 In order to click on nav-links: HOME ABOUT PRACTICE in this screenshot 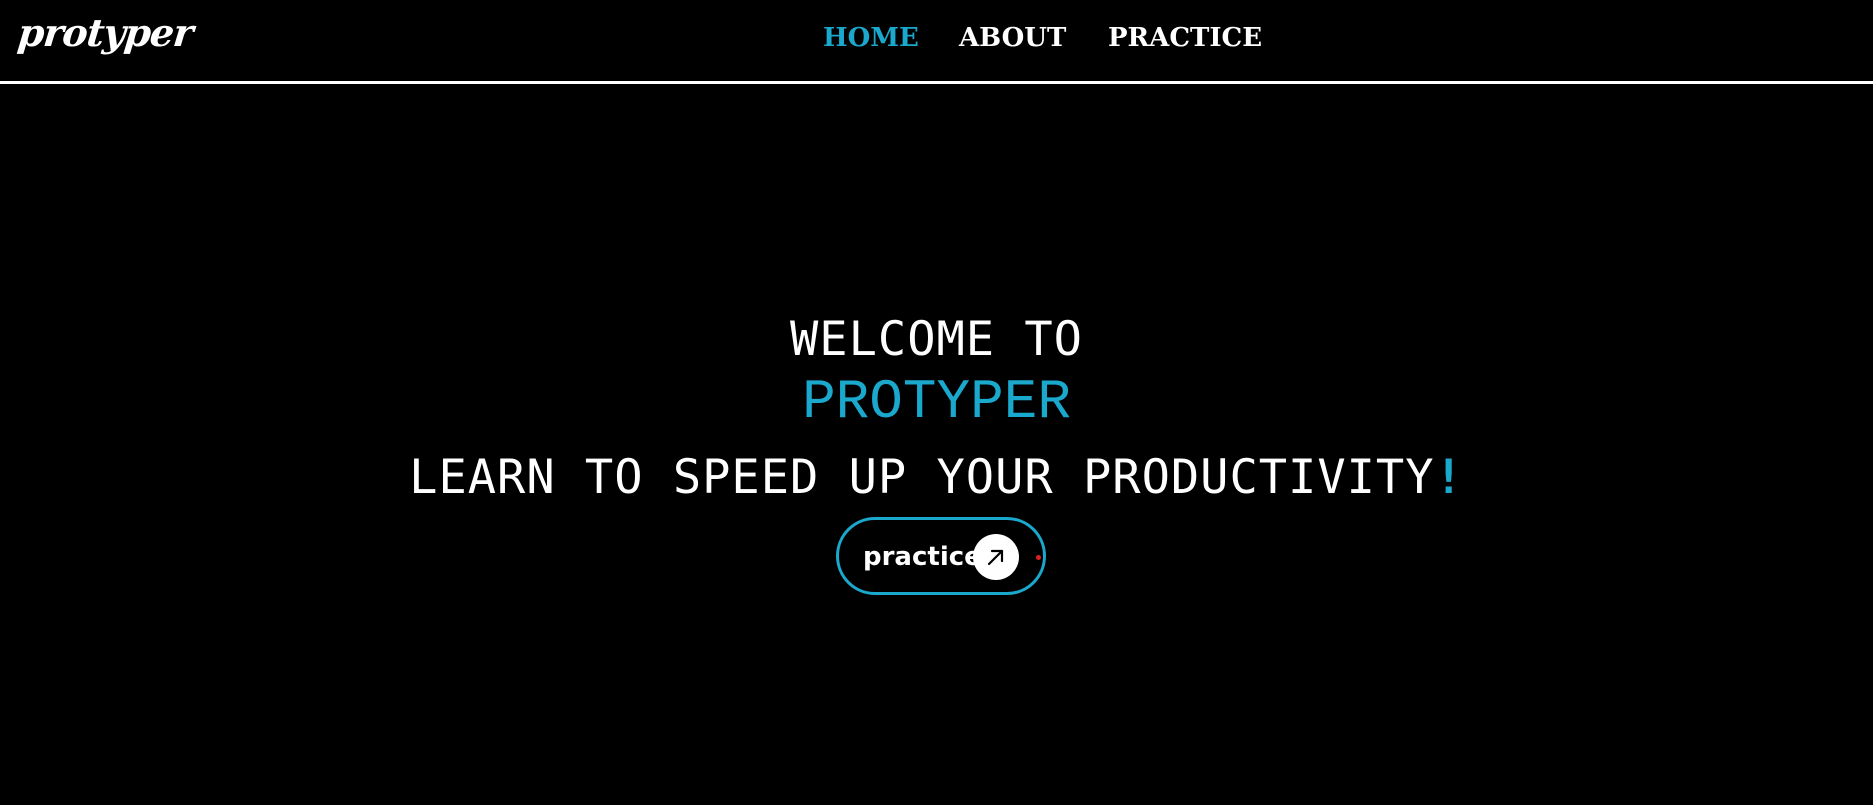, I will do `click(936, 40)`.